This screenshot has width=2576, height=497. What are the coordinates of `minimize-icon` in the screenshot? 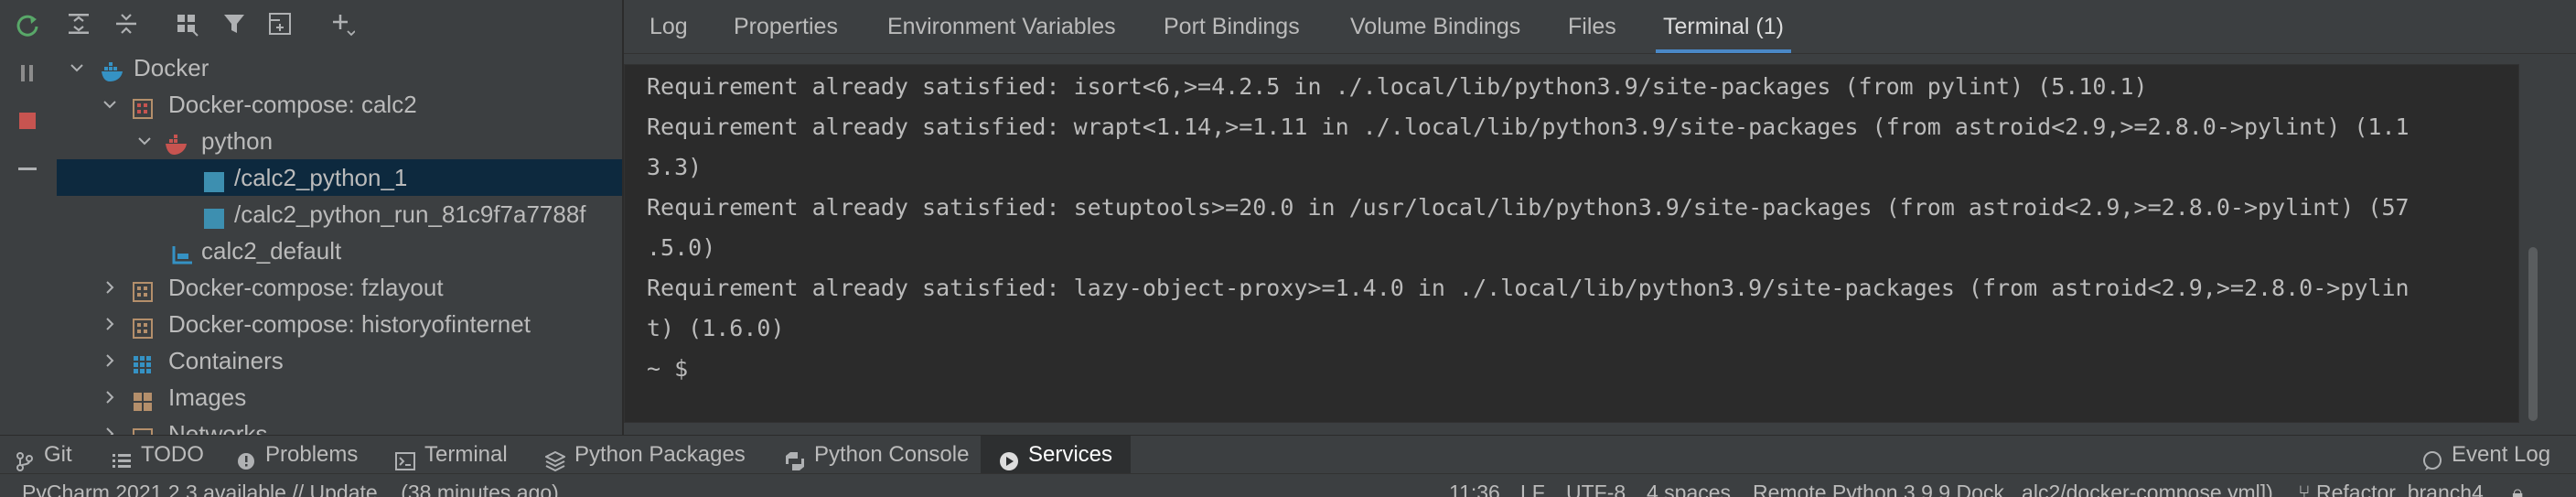 It's located at (28, 168).